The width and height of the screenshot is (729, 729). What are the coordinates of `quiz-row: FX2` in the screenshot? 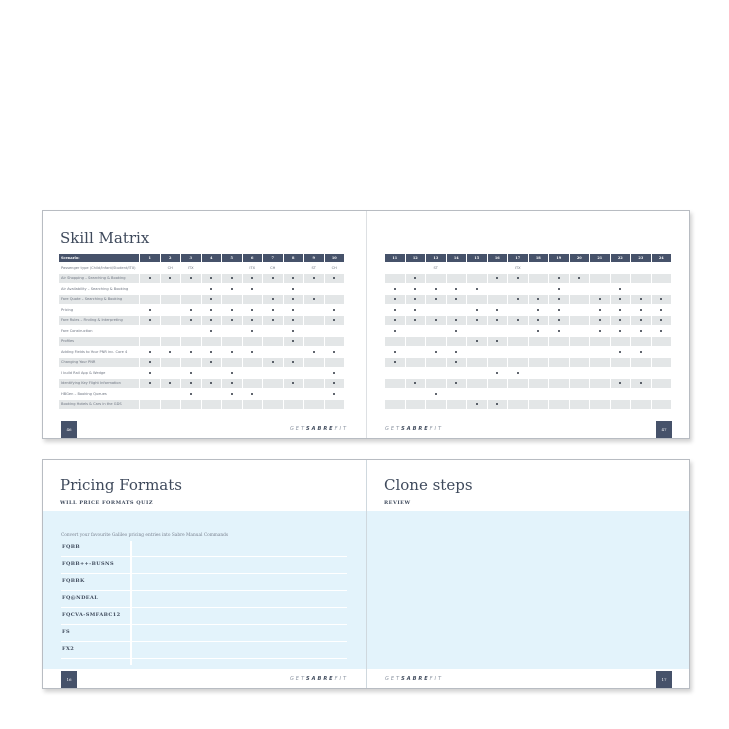 It's located at (204, 651).